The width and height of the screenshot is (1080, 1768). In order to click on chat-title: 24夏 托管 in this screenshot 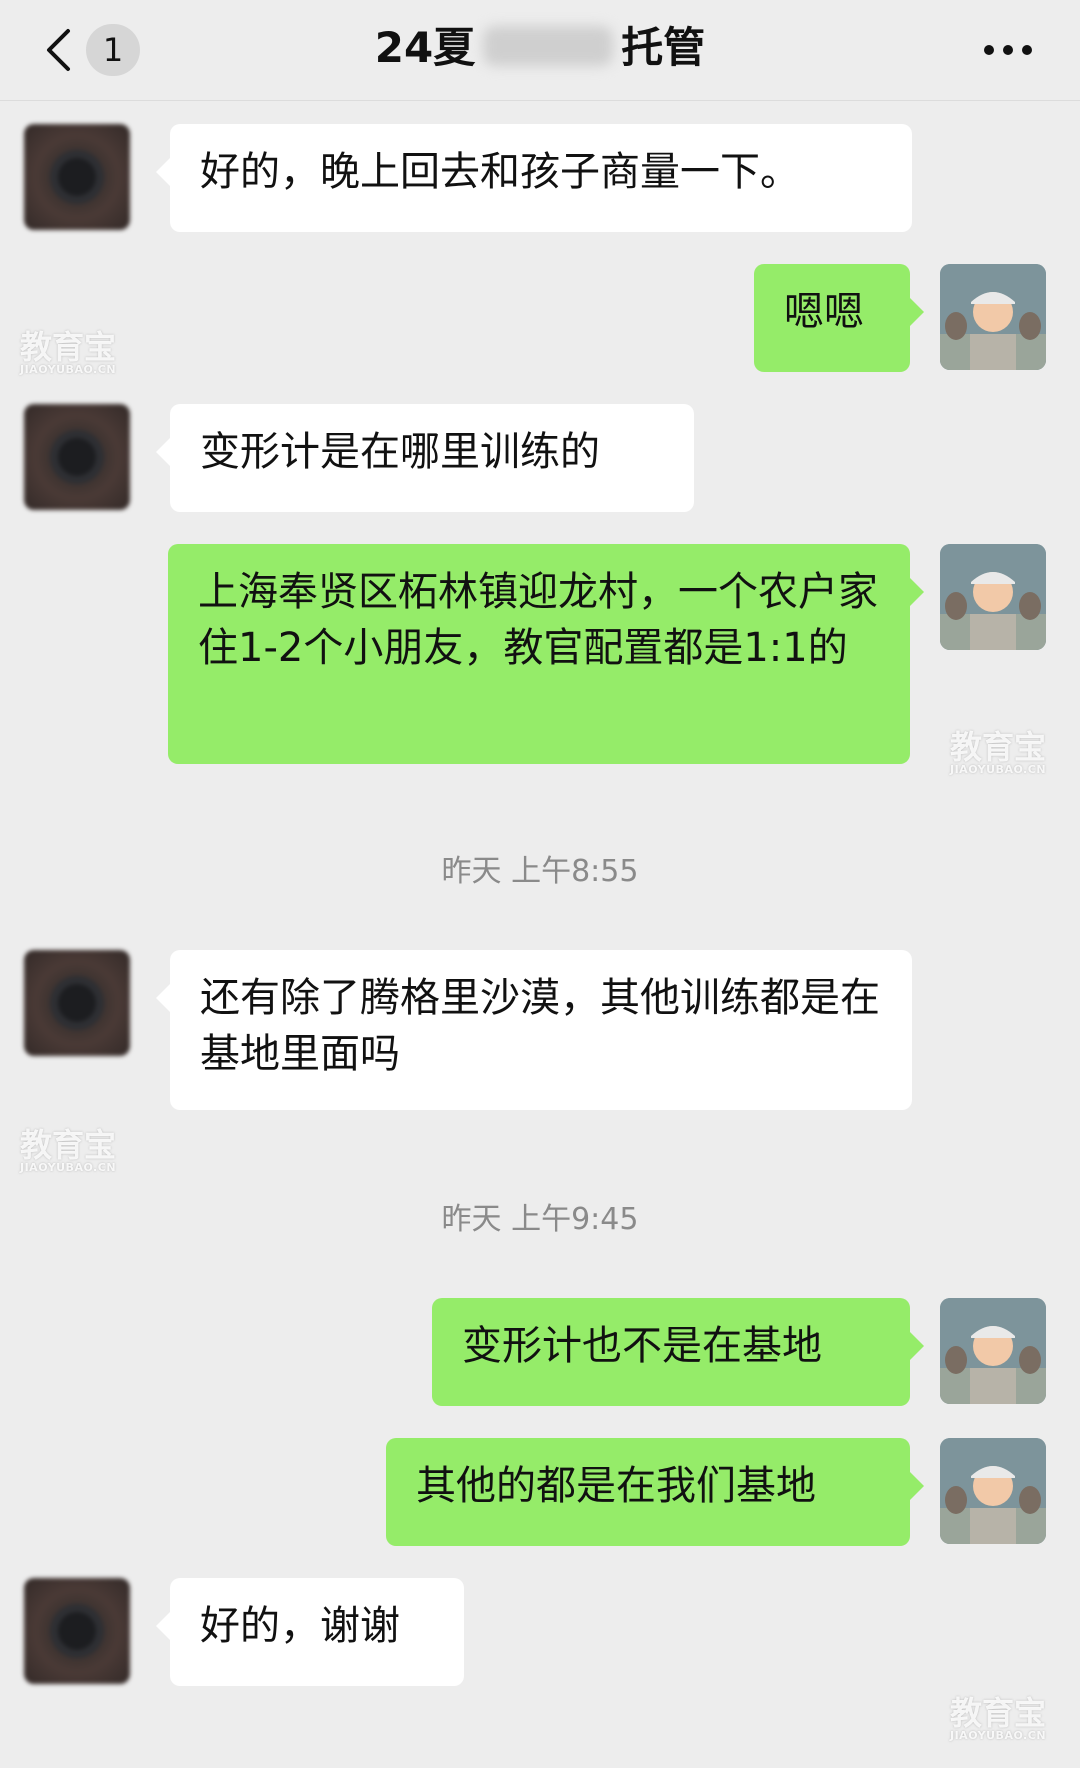, I will do `click(540, 48)`.